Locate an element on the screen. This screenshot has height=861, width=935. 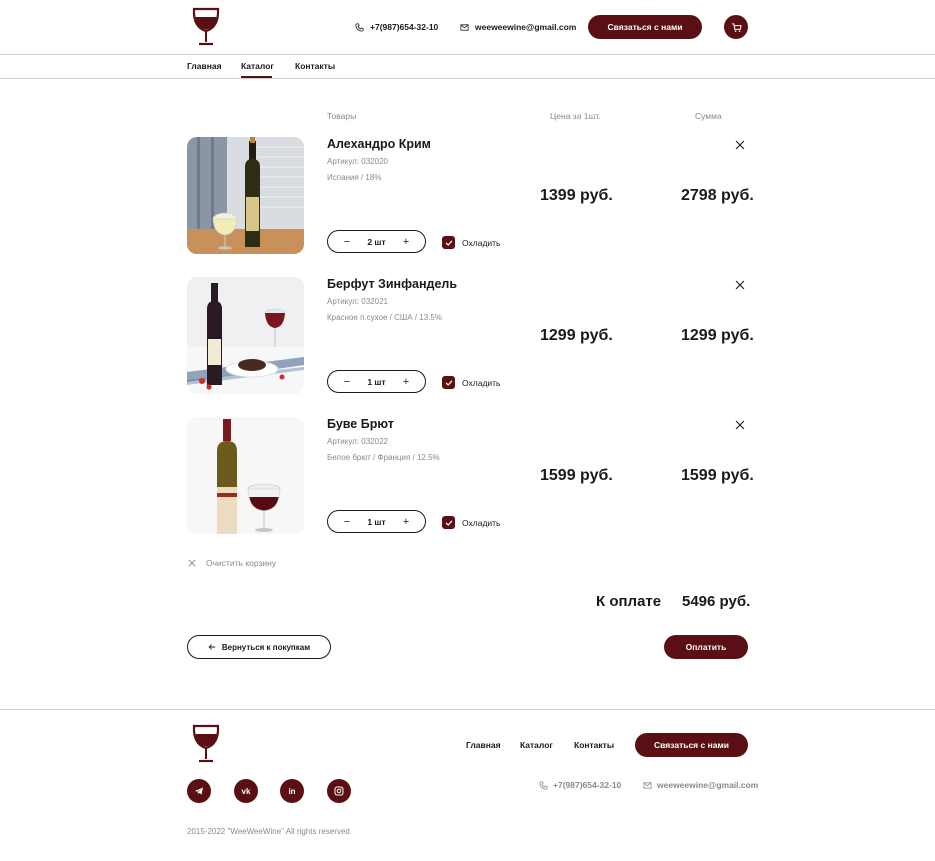
header-email-text: weeweewine@gmail.com is located at coordinates (526, 27).